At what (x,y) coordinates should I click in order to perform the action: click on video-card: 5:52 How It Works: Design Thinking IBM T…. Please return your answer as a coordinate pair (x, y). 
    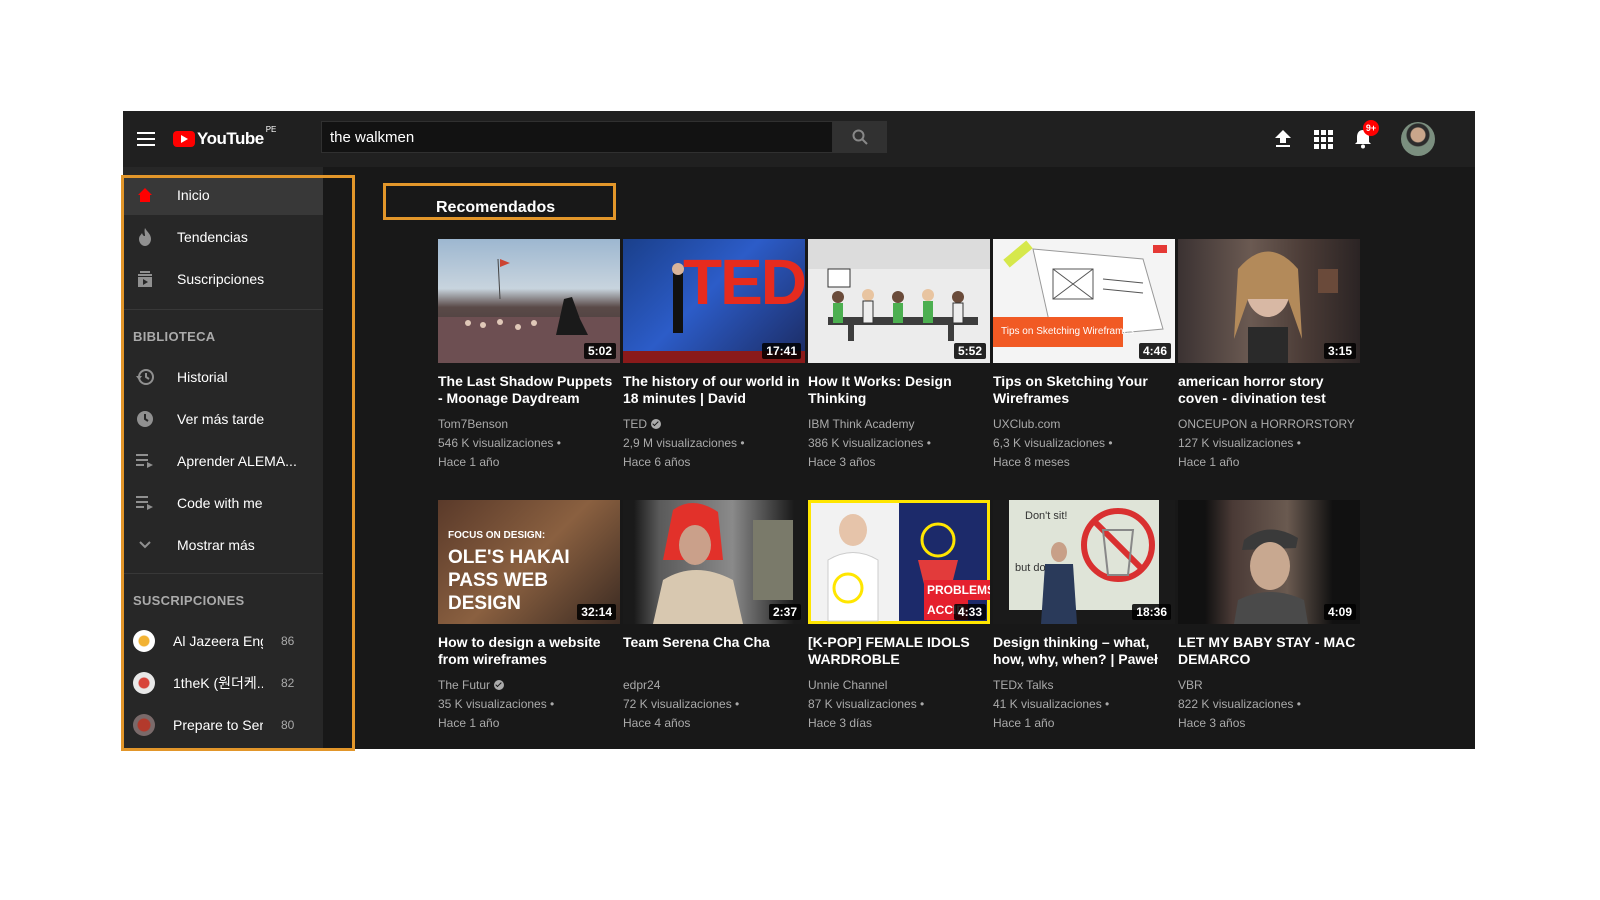
    Looking at the image, I should click on (899, 355).